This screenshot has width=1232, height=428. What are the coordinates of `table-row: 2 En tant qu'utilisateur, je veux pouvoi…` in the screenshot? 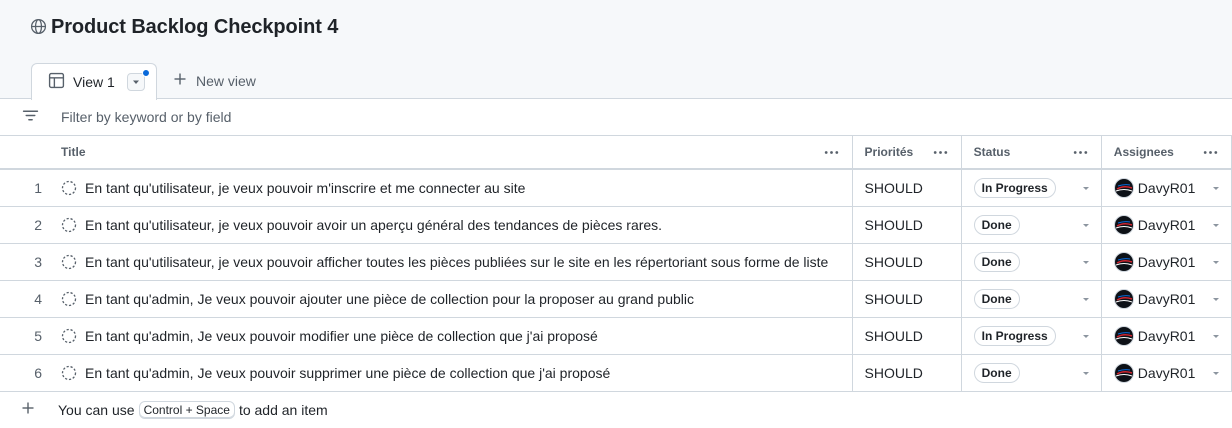 It's located at (616, 225).